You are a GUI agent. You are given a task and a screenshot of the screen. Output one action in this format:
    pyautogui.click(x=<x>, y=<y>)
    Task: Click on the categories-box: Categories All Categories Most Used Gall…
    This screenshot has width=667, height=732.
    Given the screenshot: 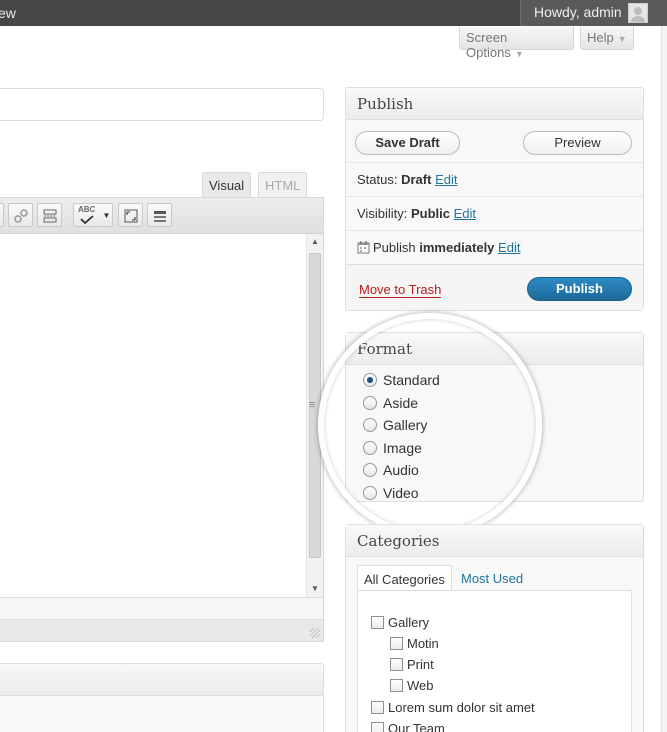 What is the action you would take?
    pyautogui.click(x=494, y=628)
    